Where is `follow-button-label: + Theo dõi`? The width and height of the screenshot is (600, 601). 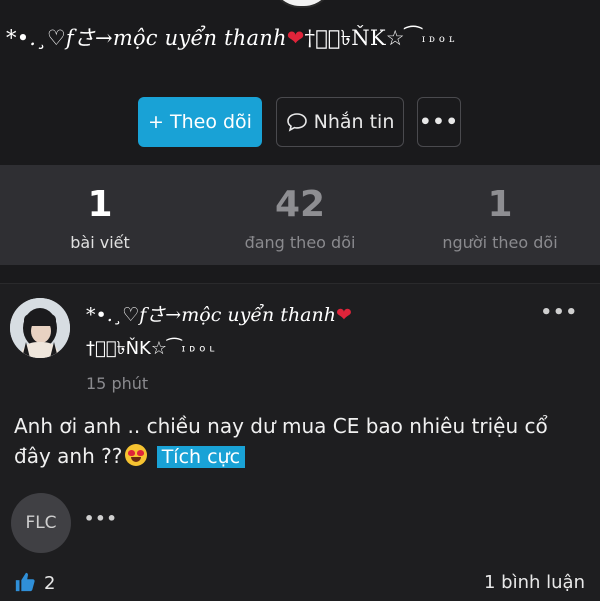 follow-button-label: + Theo dõi is located at coordinates (200, 122).